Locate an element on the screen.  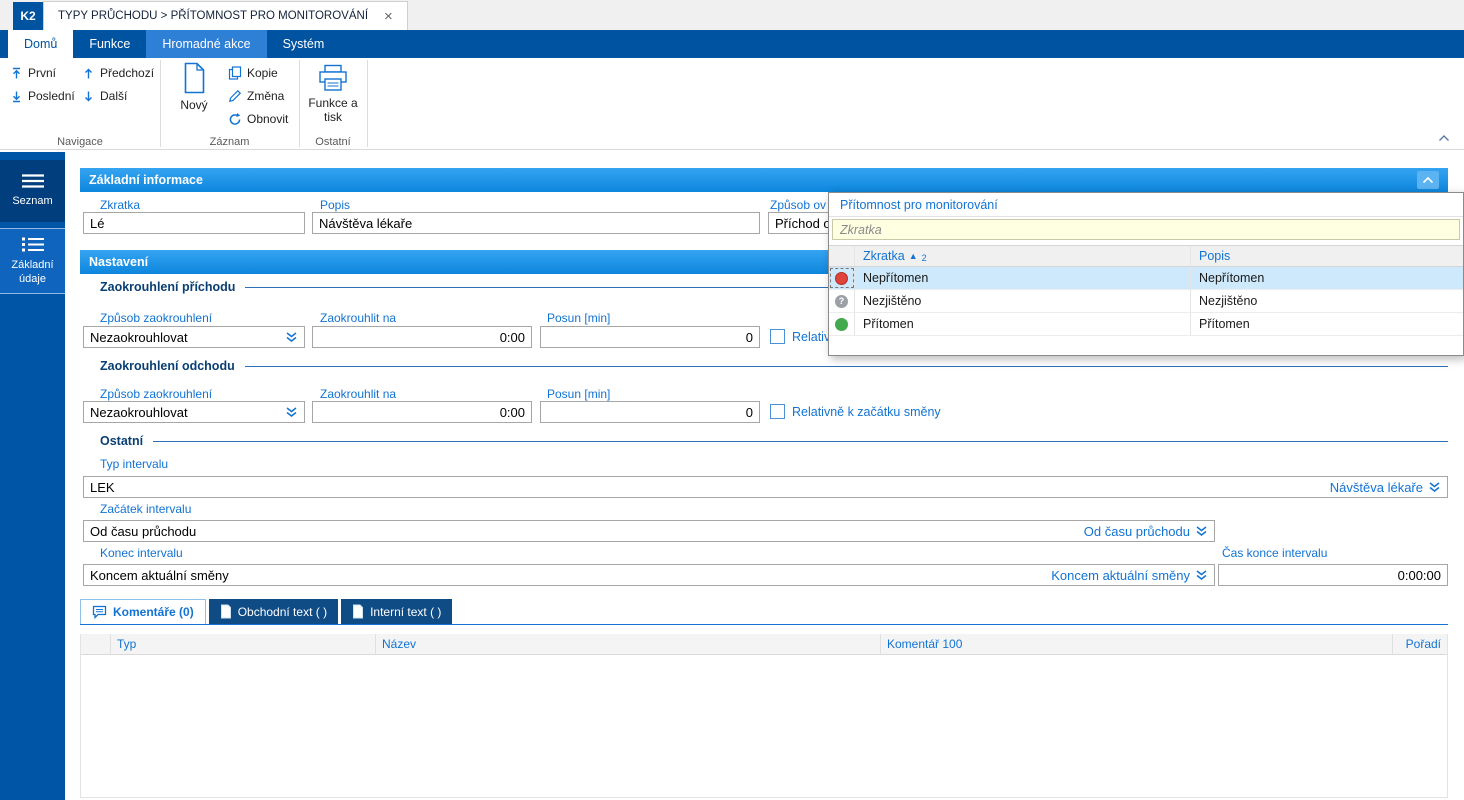
presence-row-nezjisteno: ? Nezjištěno Nezjištěno is located at coordinates (1146, 301).